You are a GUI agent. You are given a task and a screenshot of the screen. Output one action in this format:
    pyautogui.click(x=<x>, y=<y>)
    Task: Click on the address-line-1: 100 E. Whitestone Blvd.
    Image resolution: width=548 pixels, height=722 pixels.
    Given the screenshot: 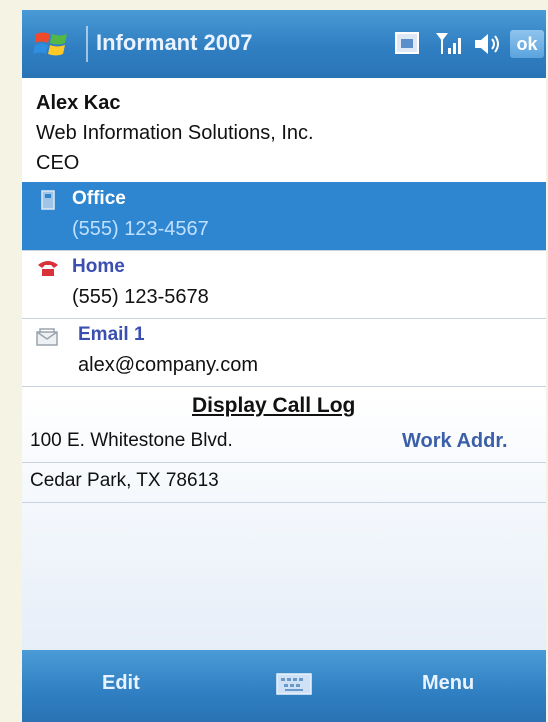 What is the action you would take?
    pyautogui.click(x=131, y=440)
    